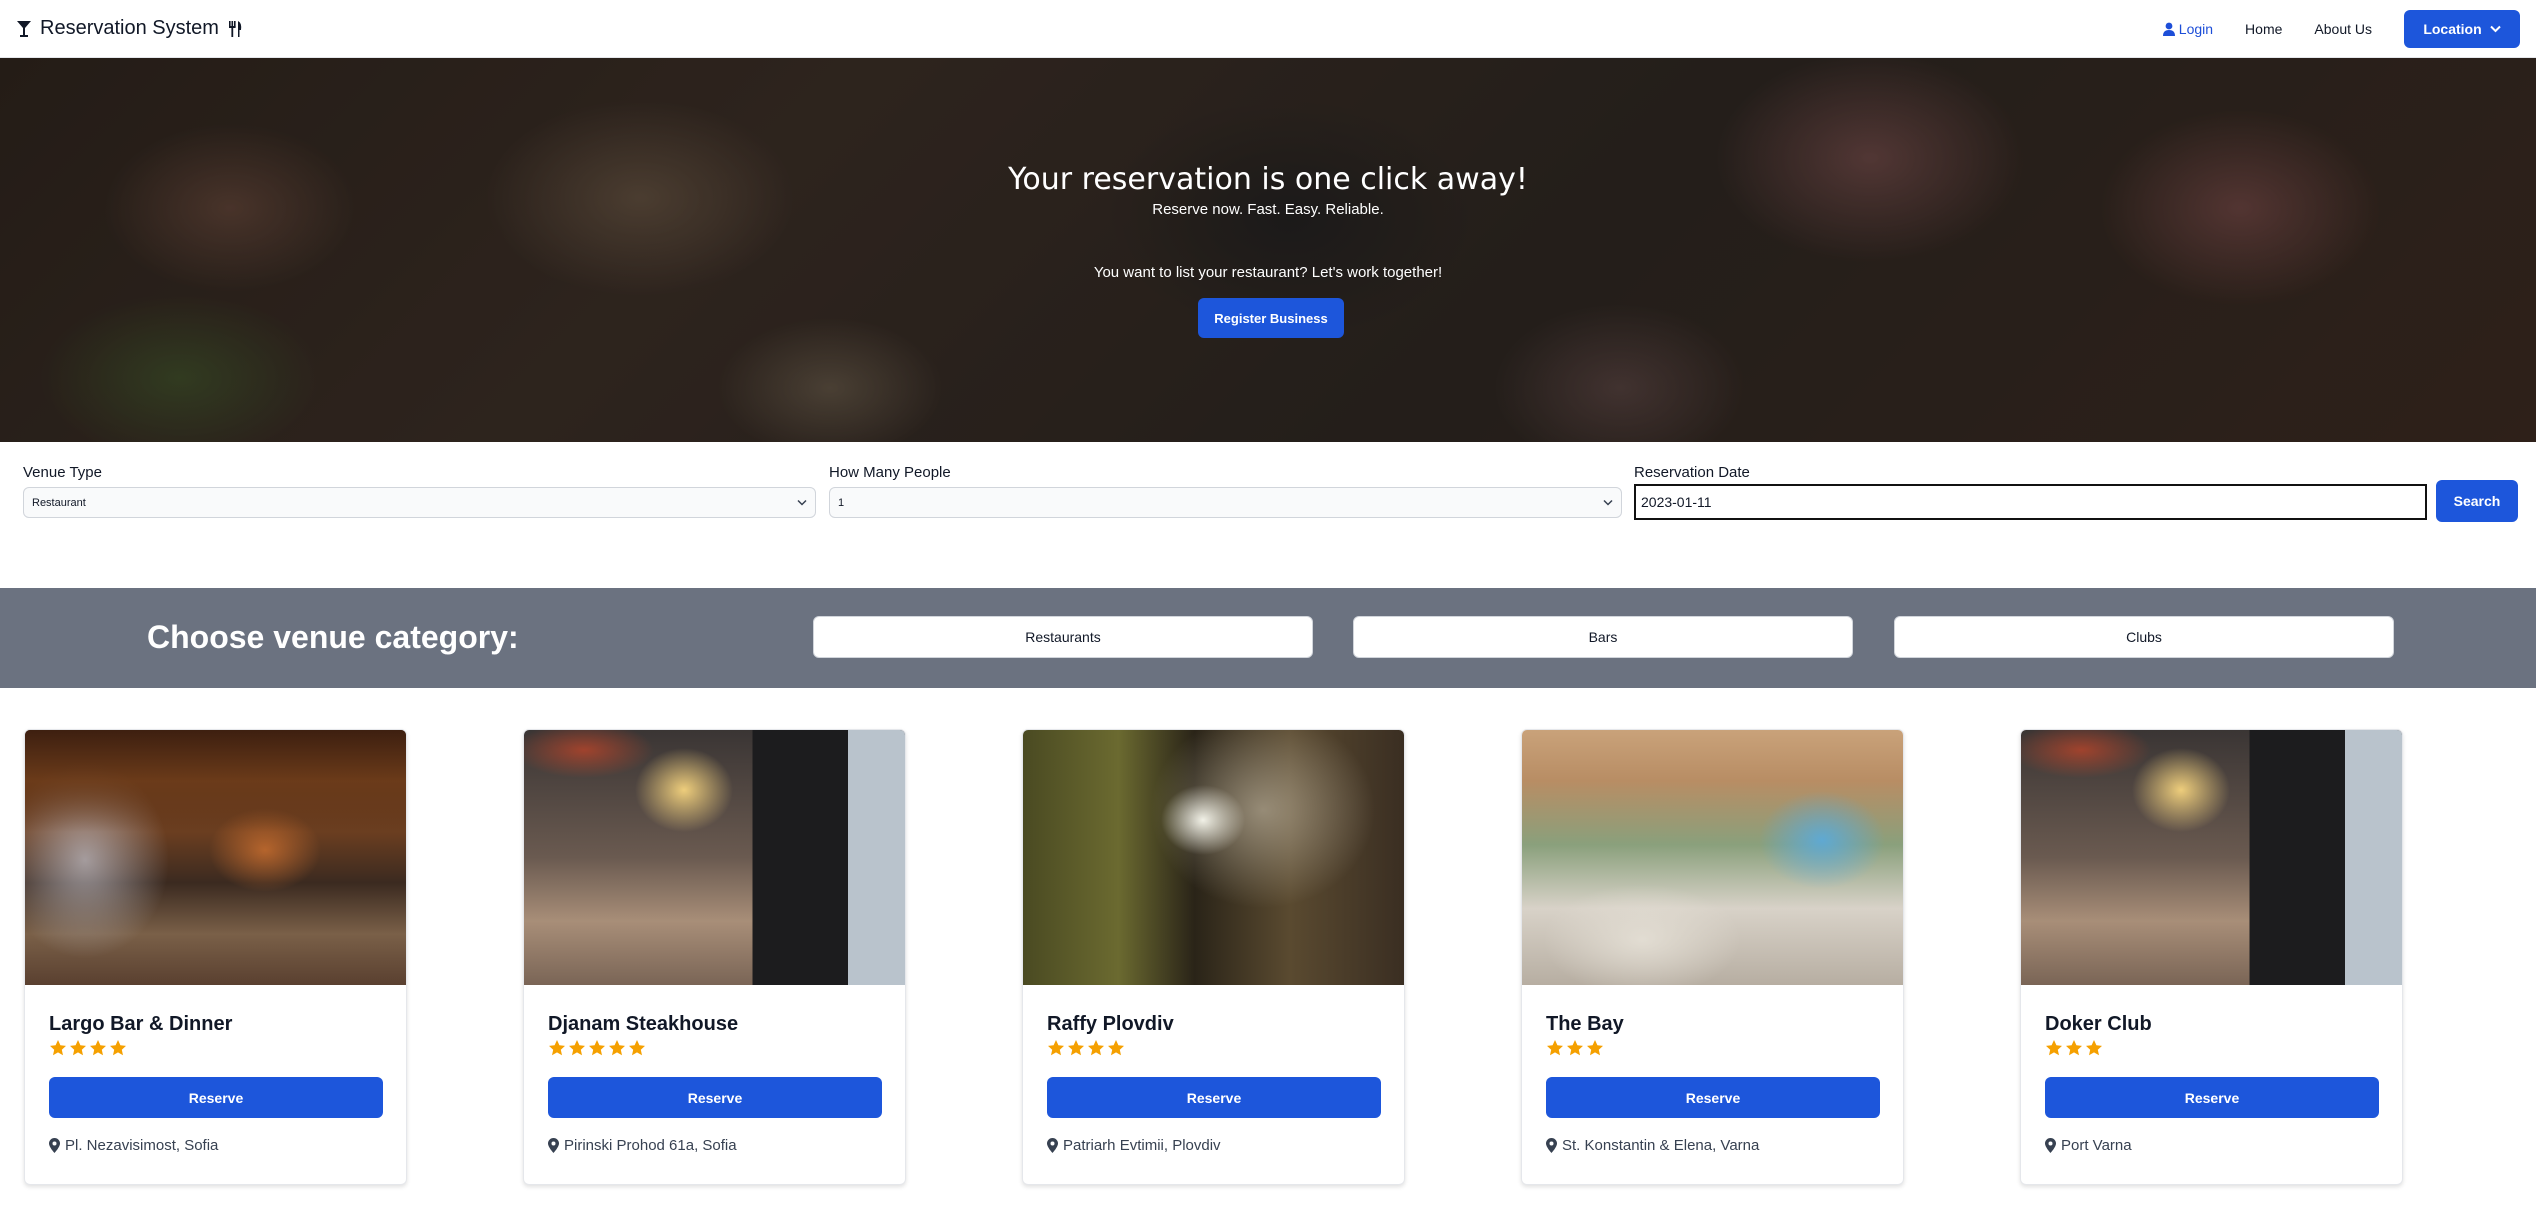  Describe the element at coordinates (2098, 1024) in the screenshot. I see `venue-name: Doker Club` at that location.